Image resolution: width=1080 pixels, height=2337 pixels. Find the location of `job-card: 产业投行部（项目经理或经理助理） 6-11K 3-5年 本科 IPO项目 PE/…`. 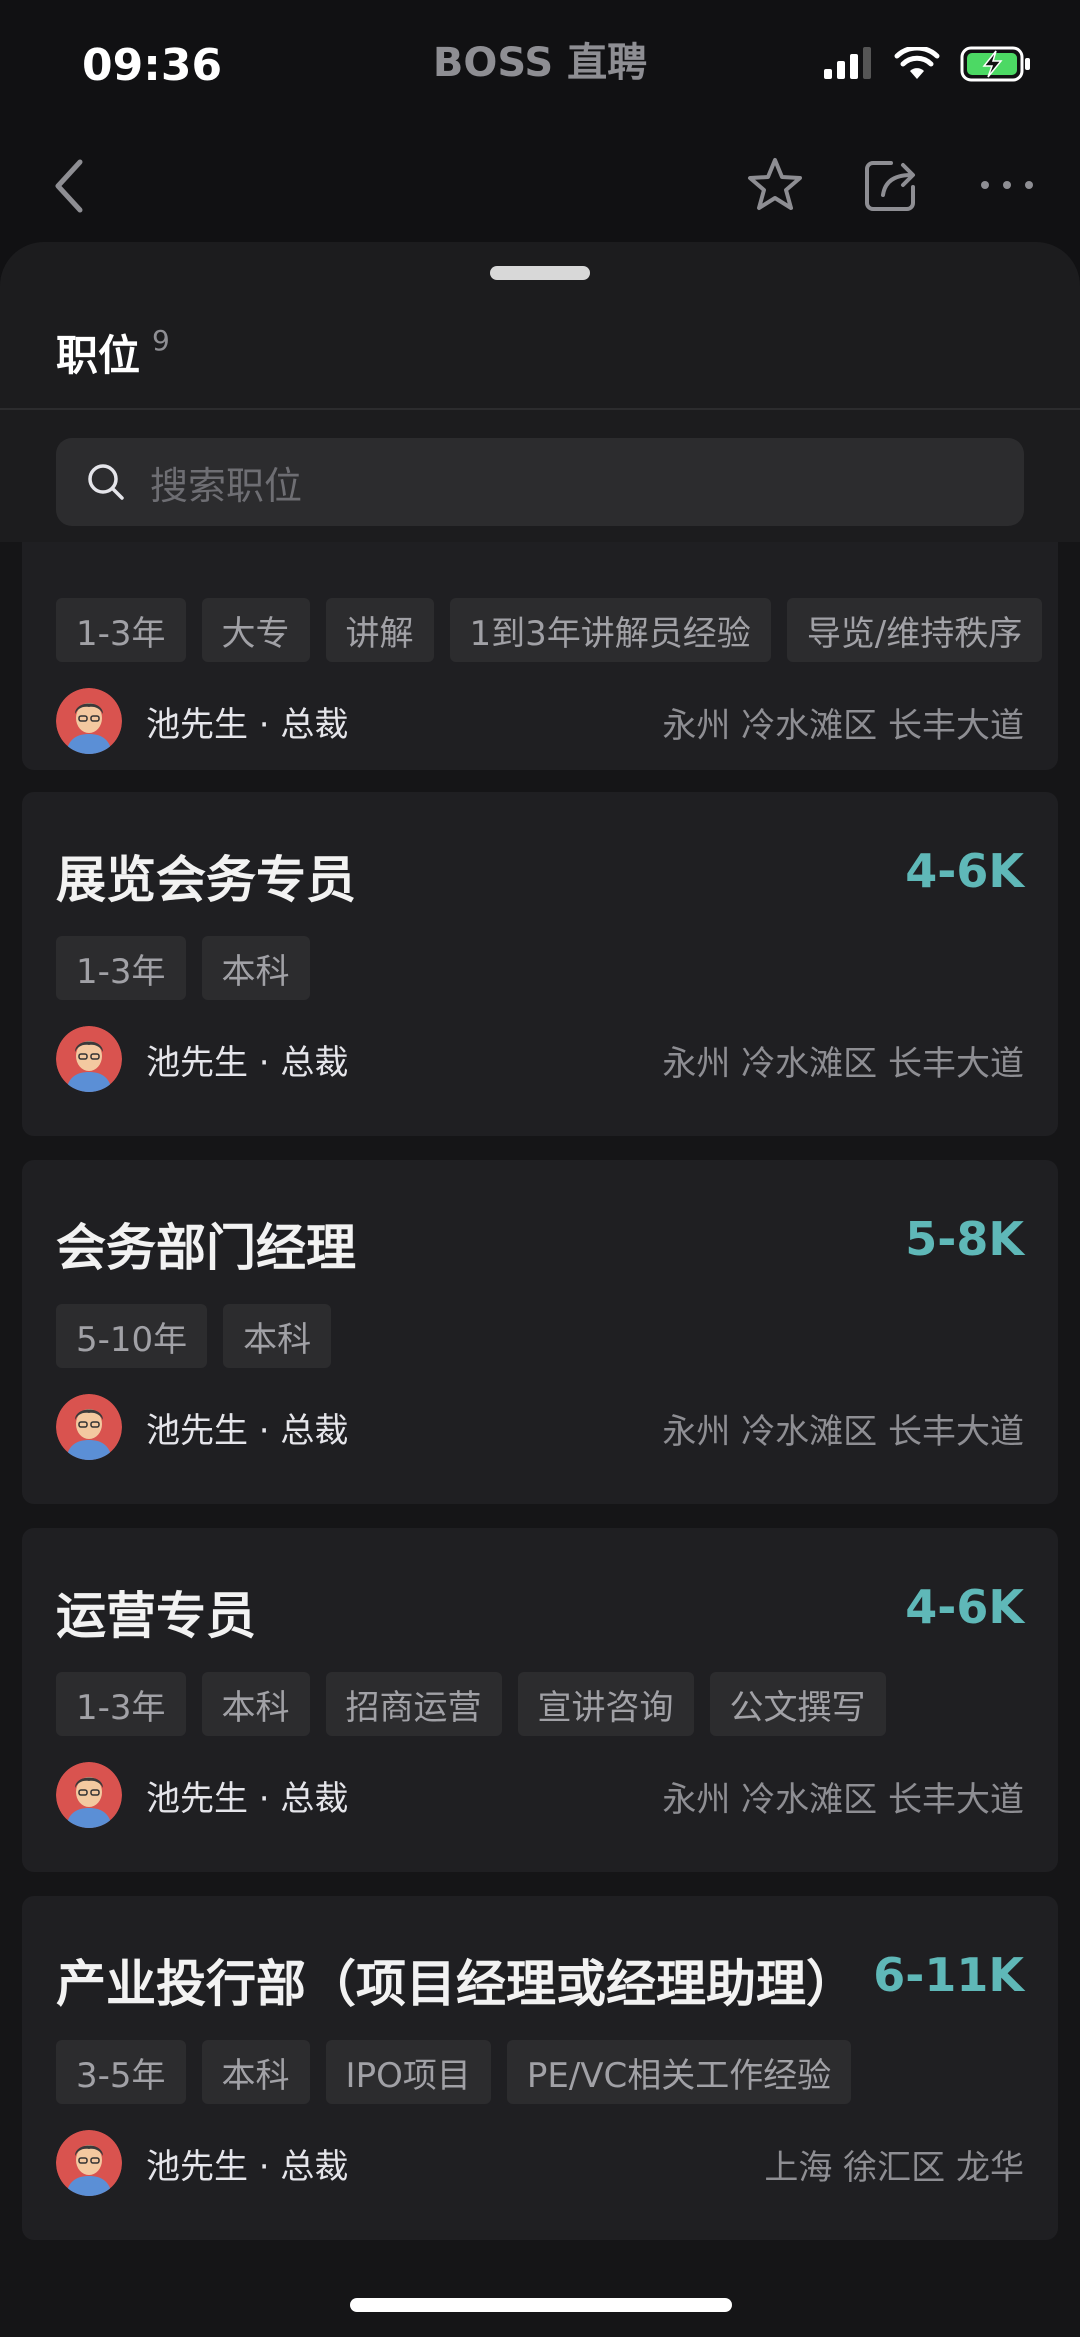

job-card: 产业投行部（项目经理或经理助理） 6-11K 3-5年 本科 IPO项目 PE/… is located at coordinates (540, 2068).